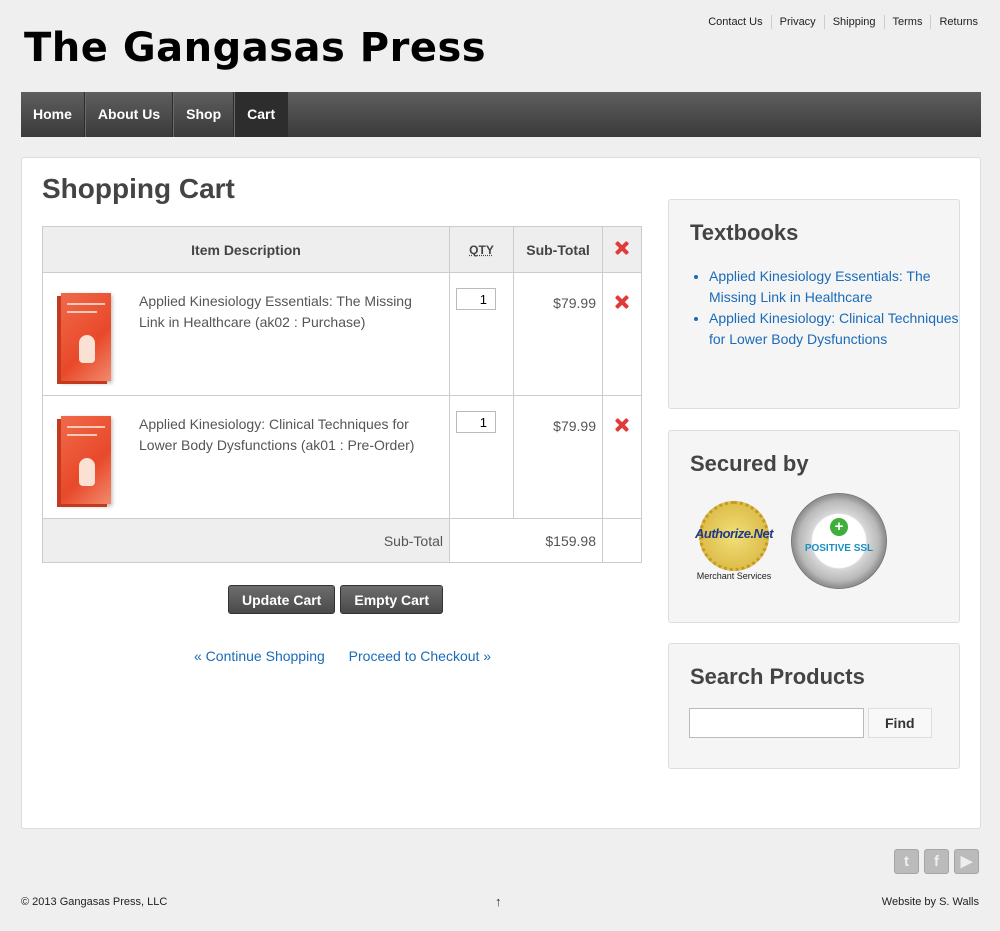 Image resolution: width=1000 pixels, height=931 pixels. I want to click on column-header-description: Item Description, so click(246, 249).